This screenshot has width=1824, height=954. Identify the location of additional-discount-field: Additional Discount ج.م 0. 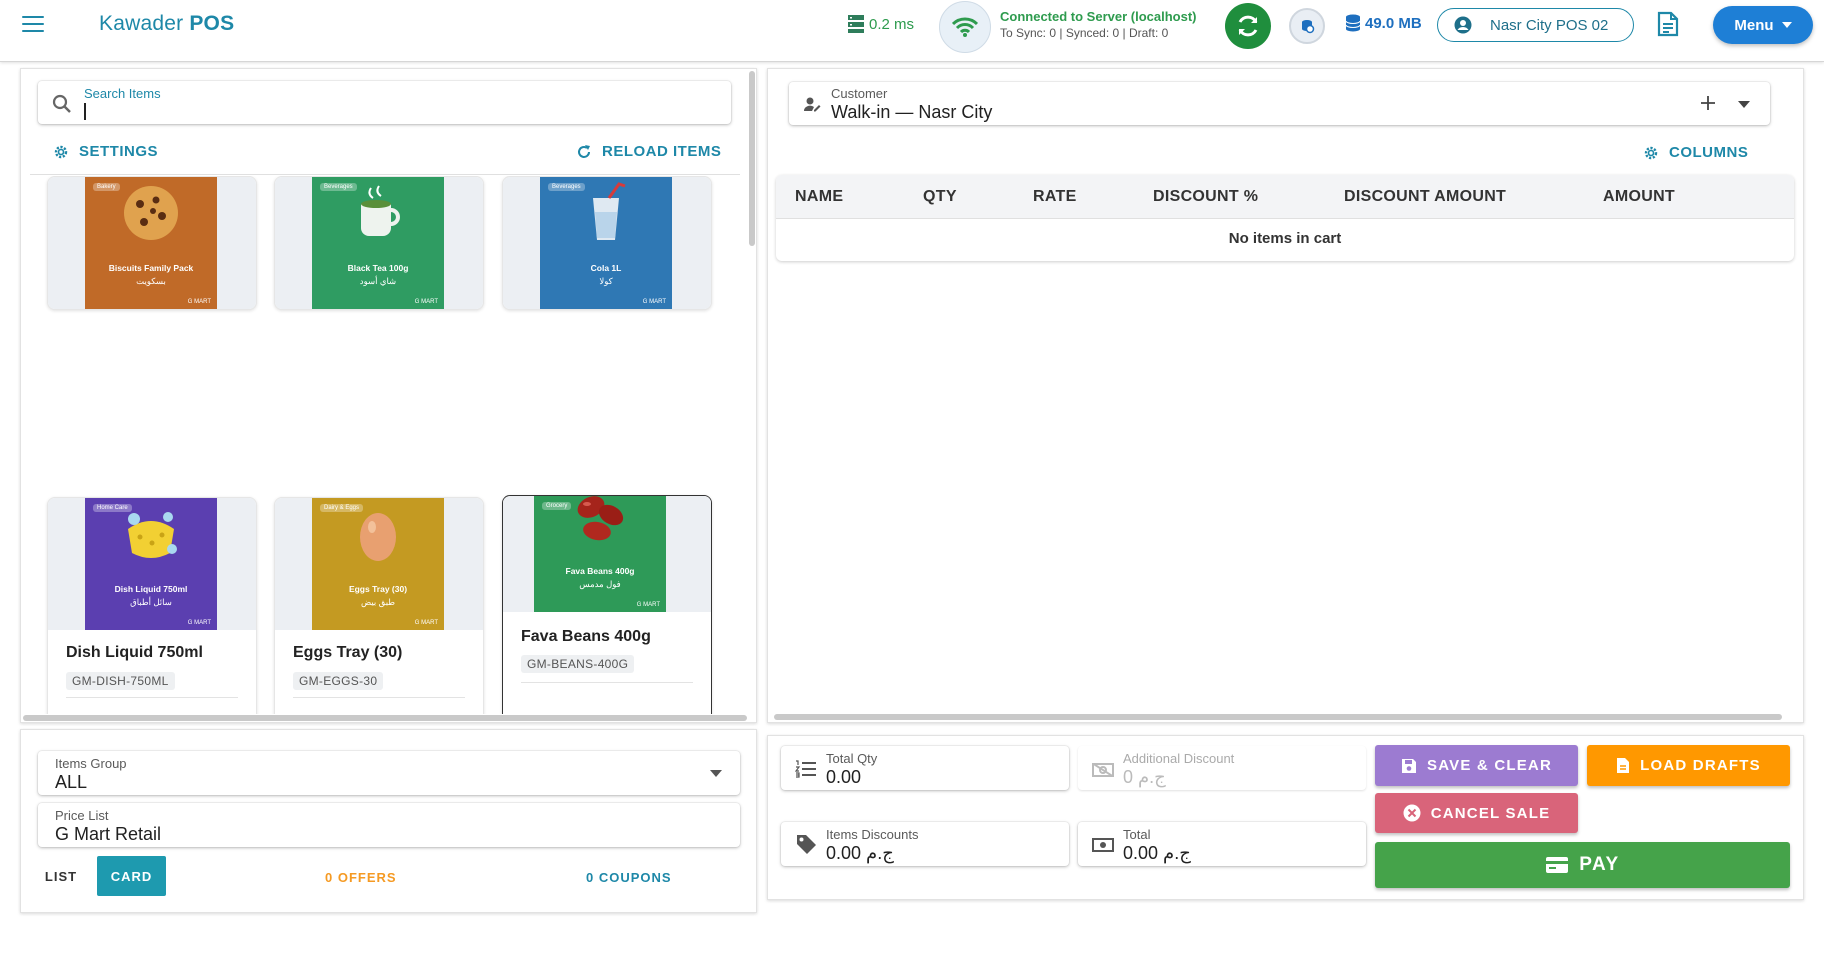
(1222, 768).